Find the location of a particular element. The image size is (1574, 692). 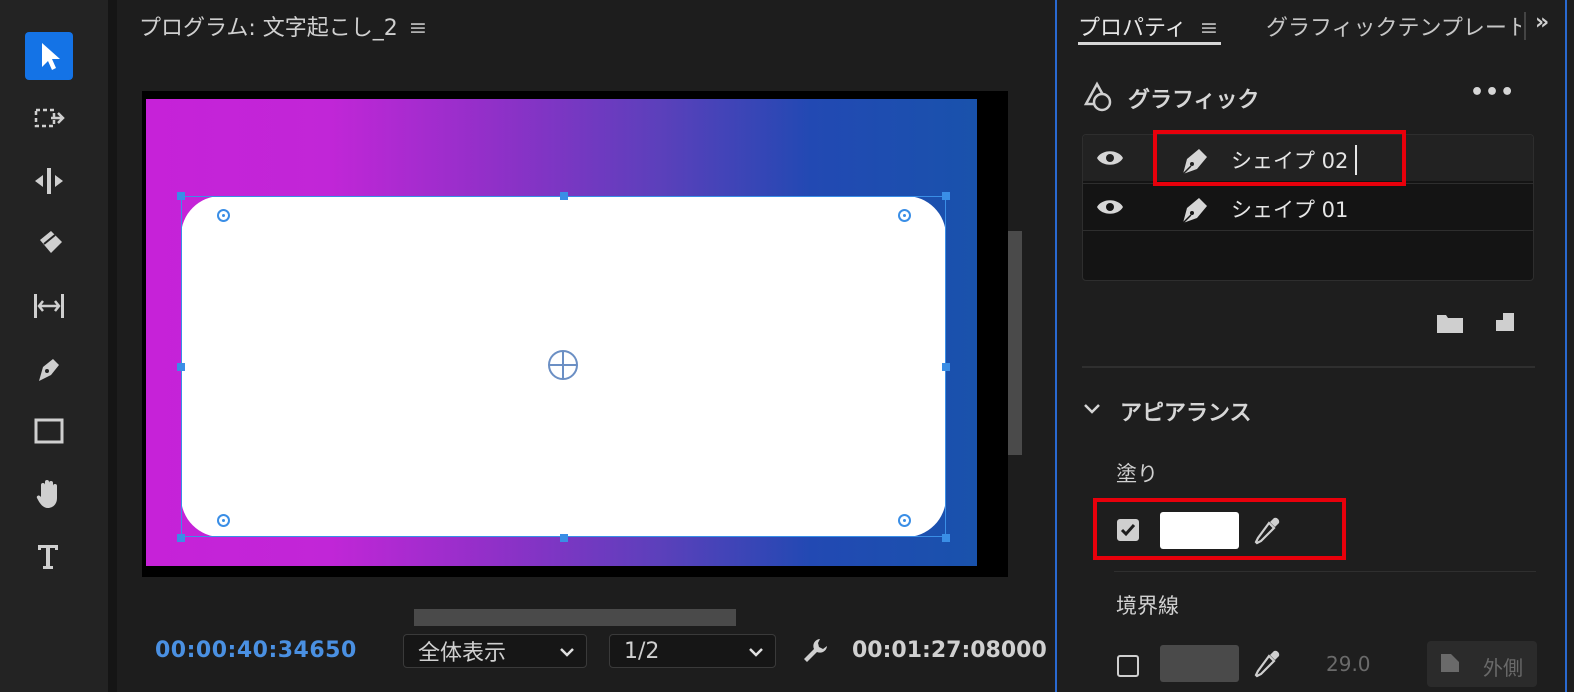

layer-row: シェイプ 01 is located at coordinates (1308, 207).